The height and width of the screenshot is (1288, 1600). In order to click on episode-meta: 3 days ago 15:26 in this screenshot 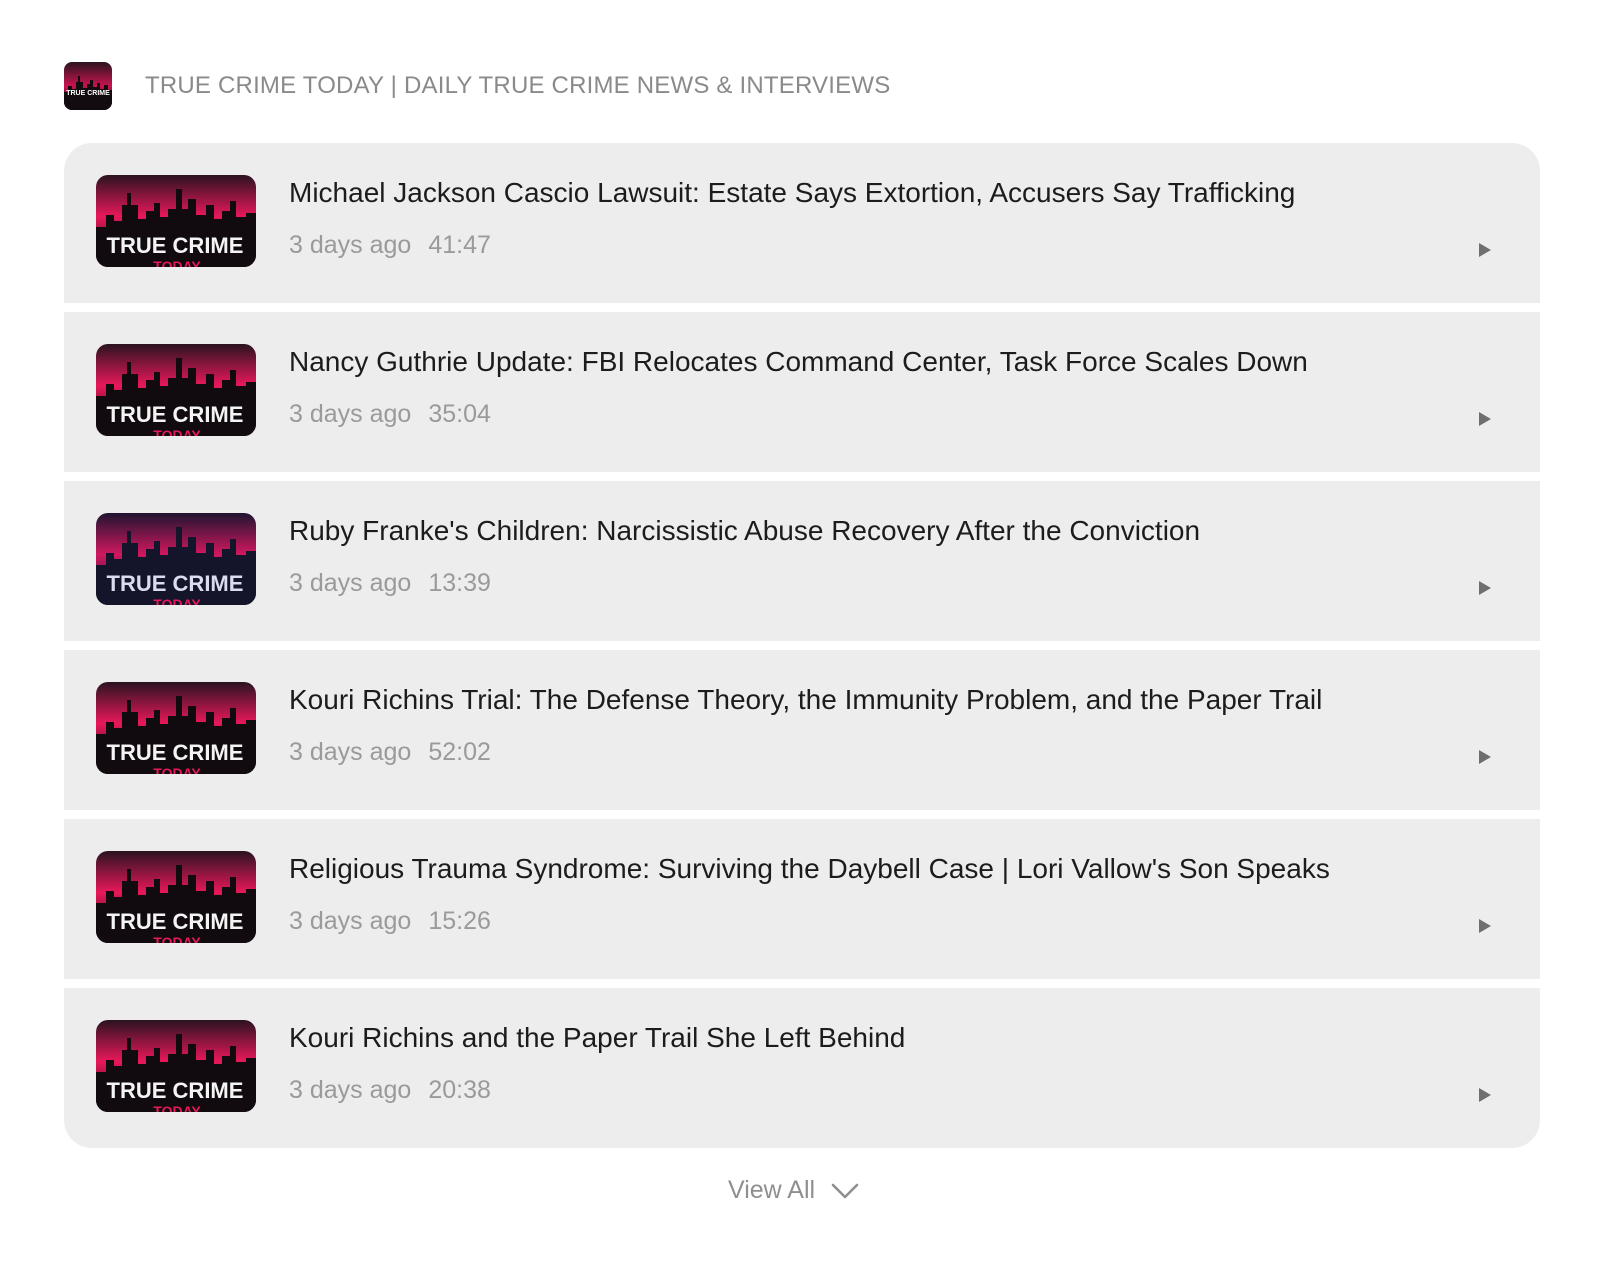, I will do `click(390, 921)`.